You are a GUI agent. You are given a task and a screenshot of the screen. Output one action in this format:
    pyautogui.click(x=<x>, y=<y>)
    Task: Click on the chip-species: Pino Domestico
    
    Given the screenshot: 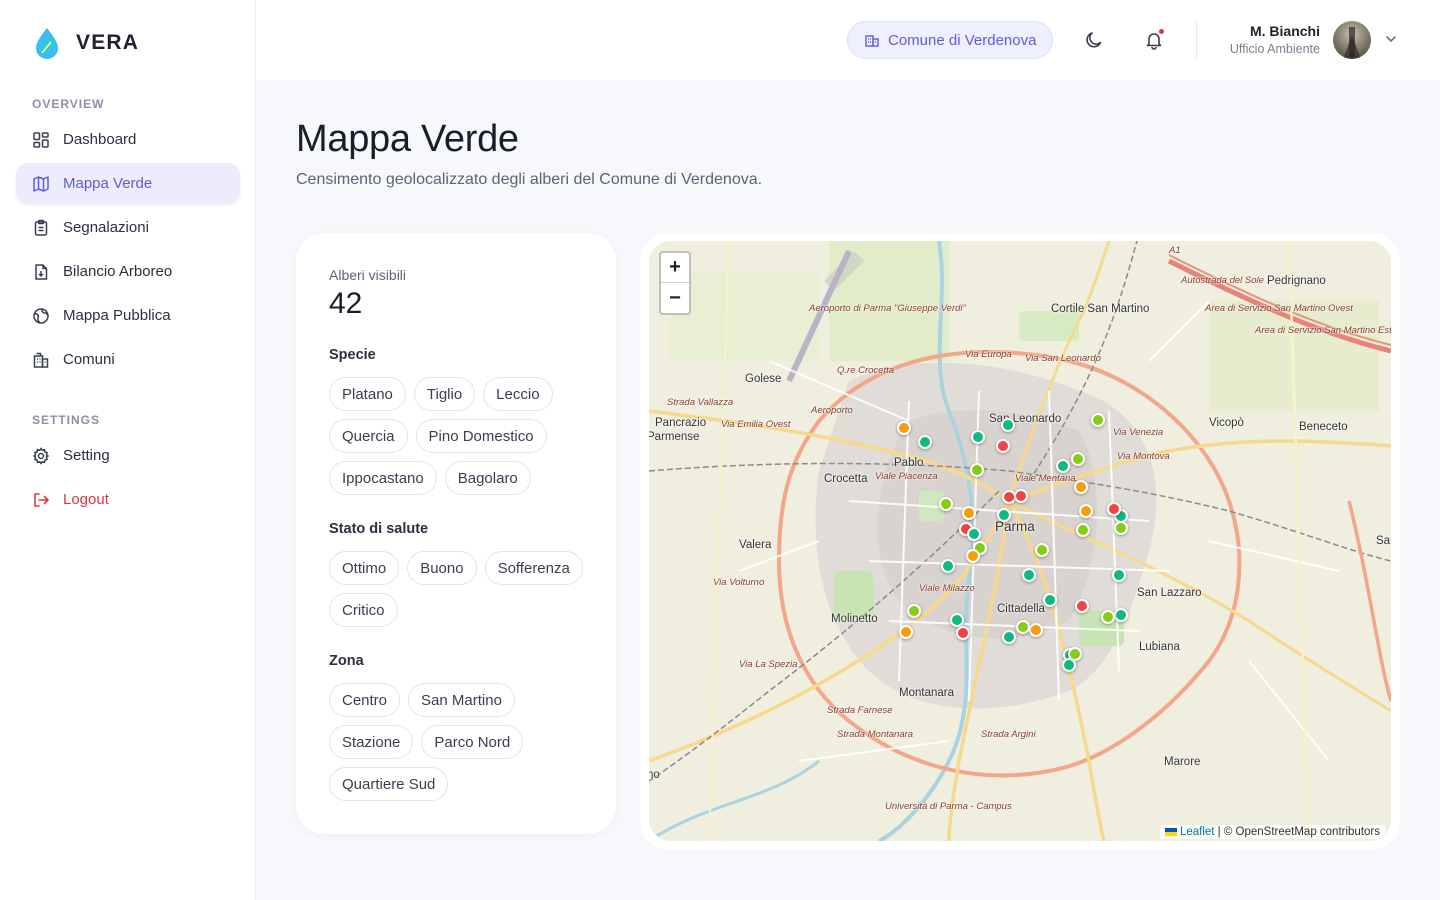 What is the action you would take?
    pyautogui.click(x=481, y=436)
    